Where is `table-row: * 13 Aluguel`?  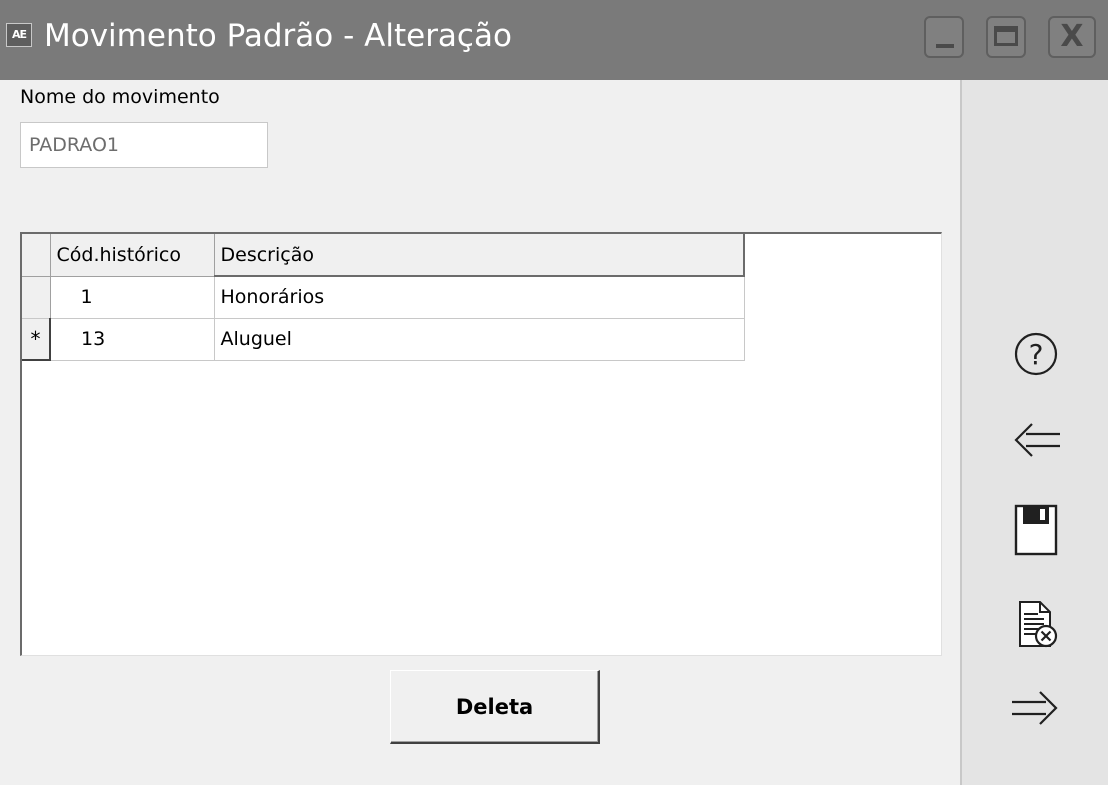 table-row: * 13 Aluguel is located at coordinates (383, 339).